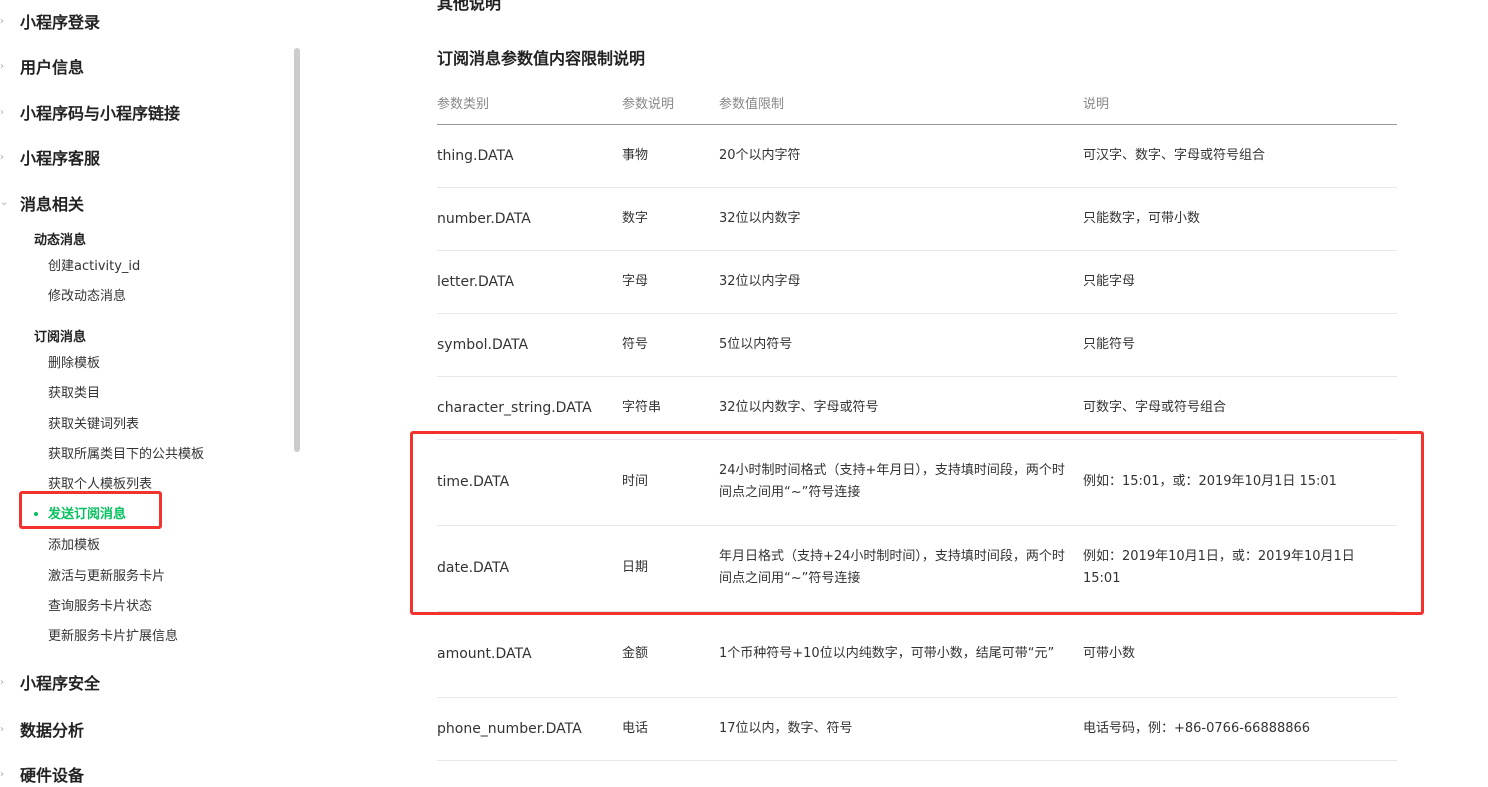  Describe the element at coordinates (113, 634) in the screenshot. I see `sidebar-item-update-card-ext: 更新服务卡片扩展信息` at that location.